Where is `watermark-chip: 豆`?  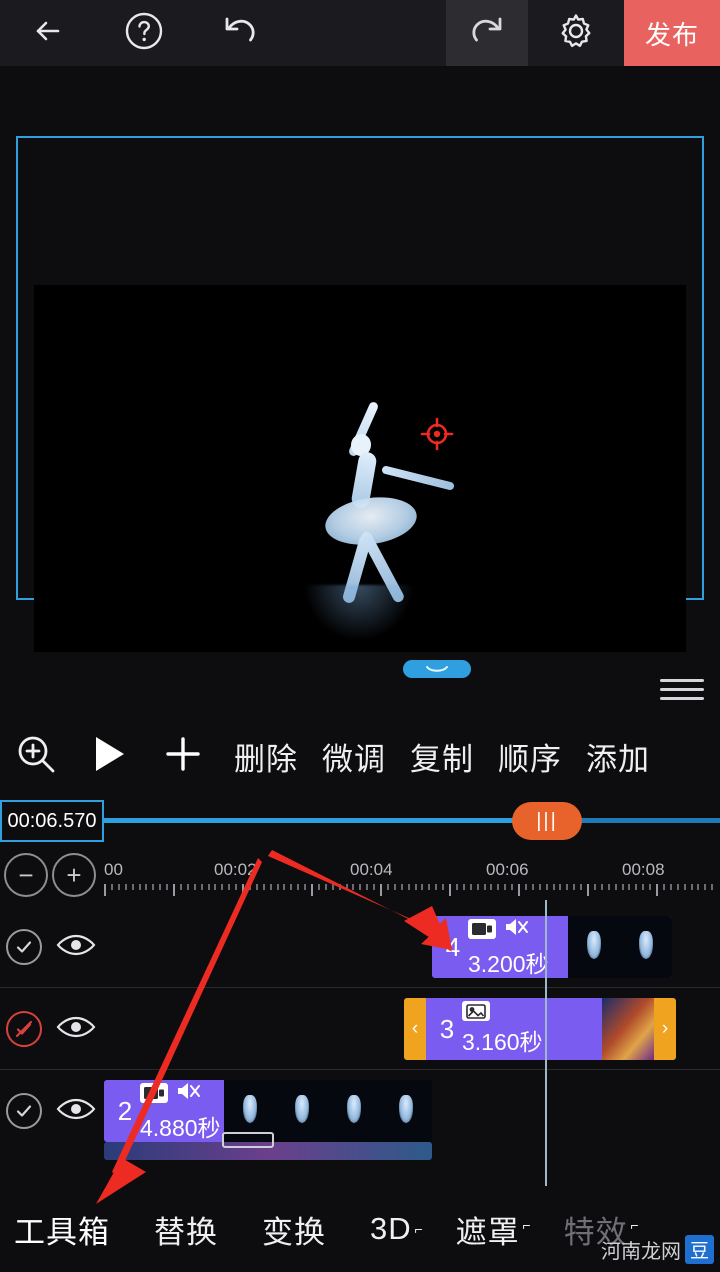
watermark-chip: 豆 is located at coordinates (699, 1249).